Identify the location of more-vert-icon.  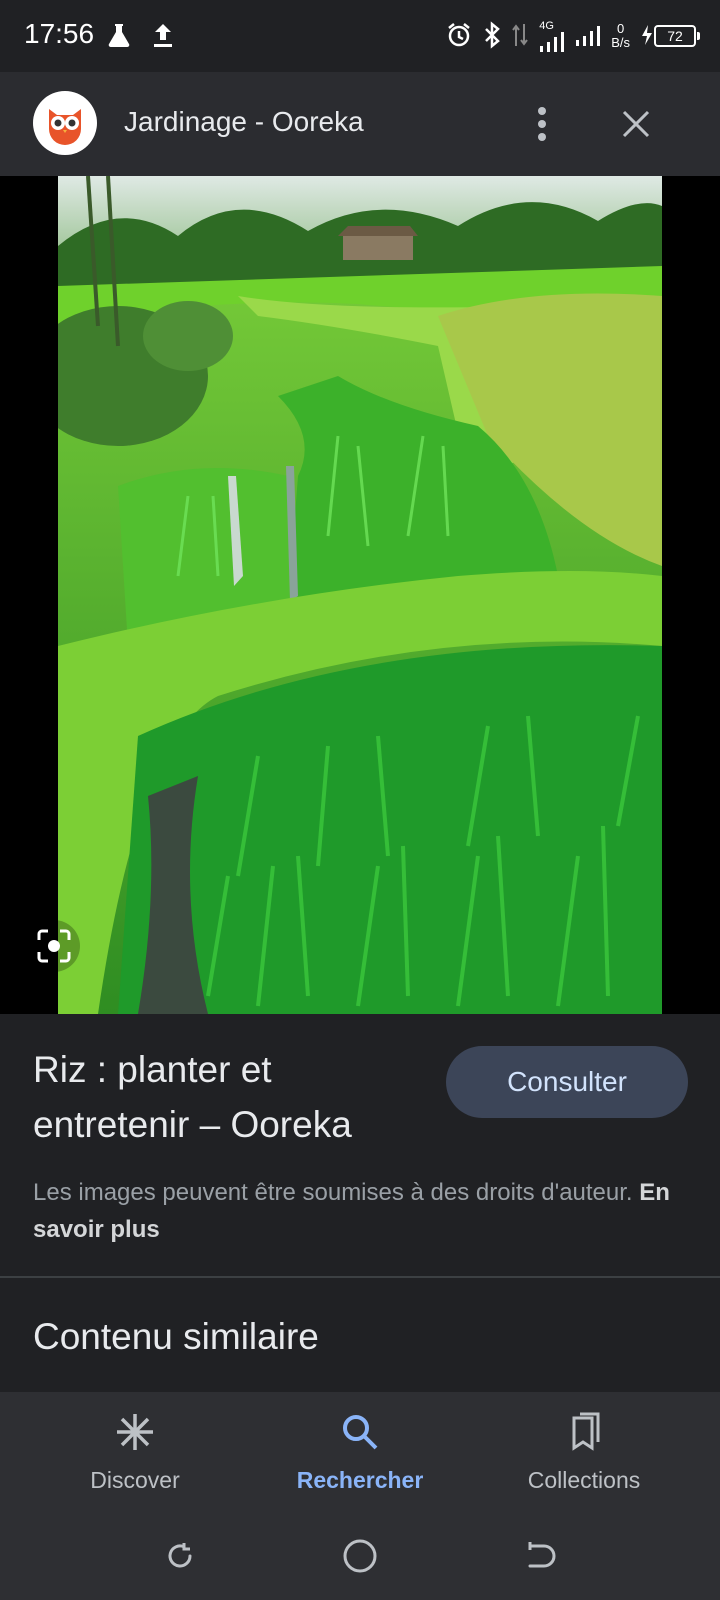
(542, 124).